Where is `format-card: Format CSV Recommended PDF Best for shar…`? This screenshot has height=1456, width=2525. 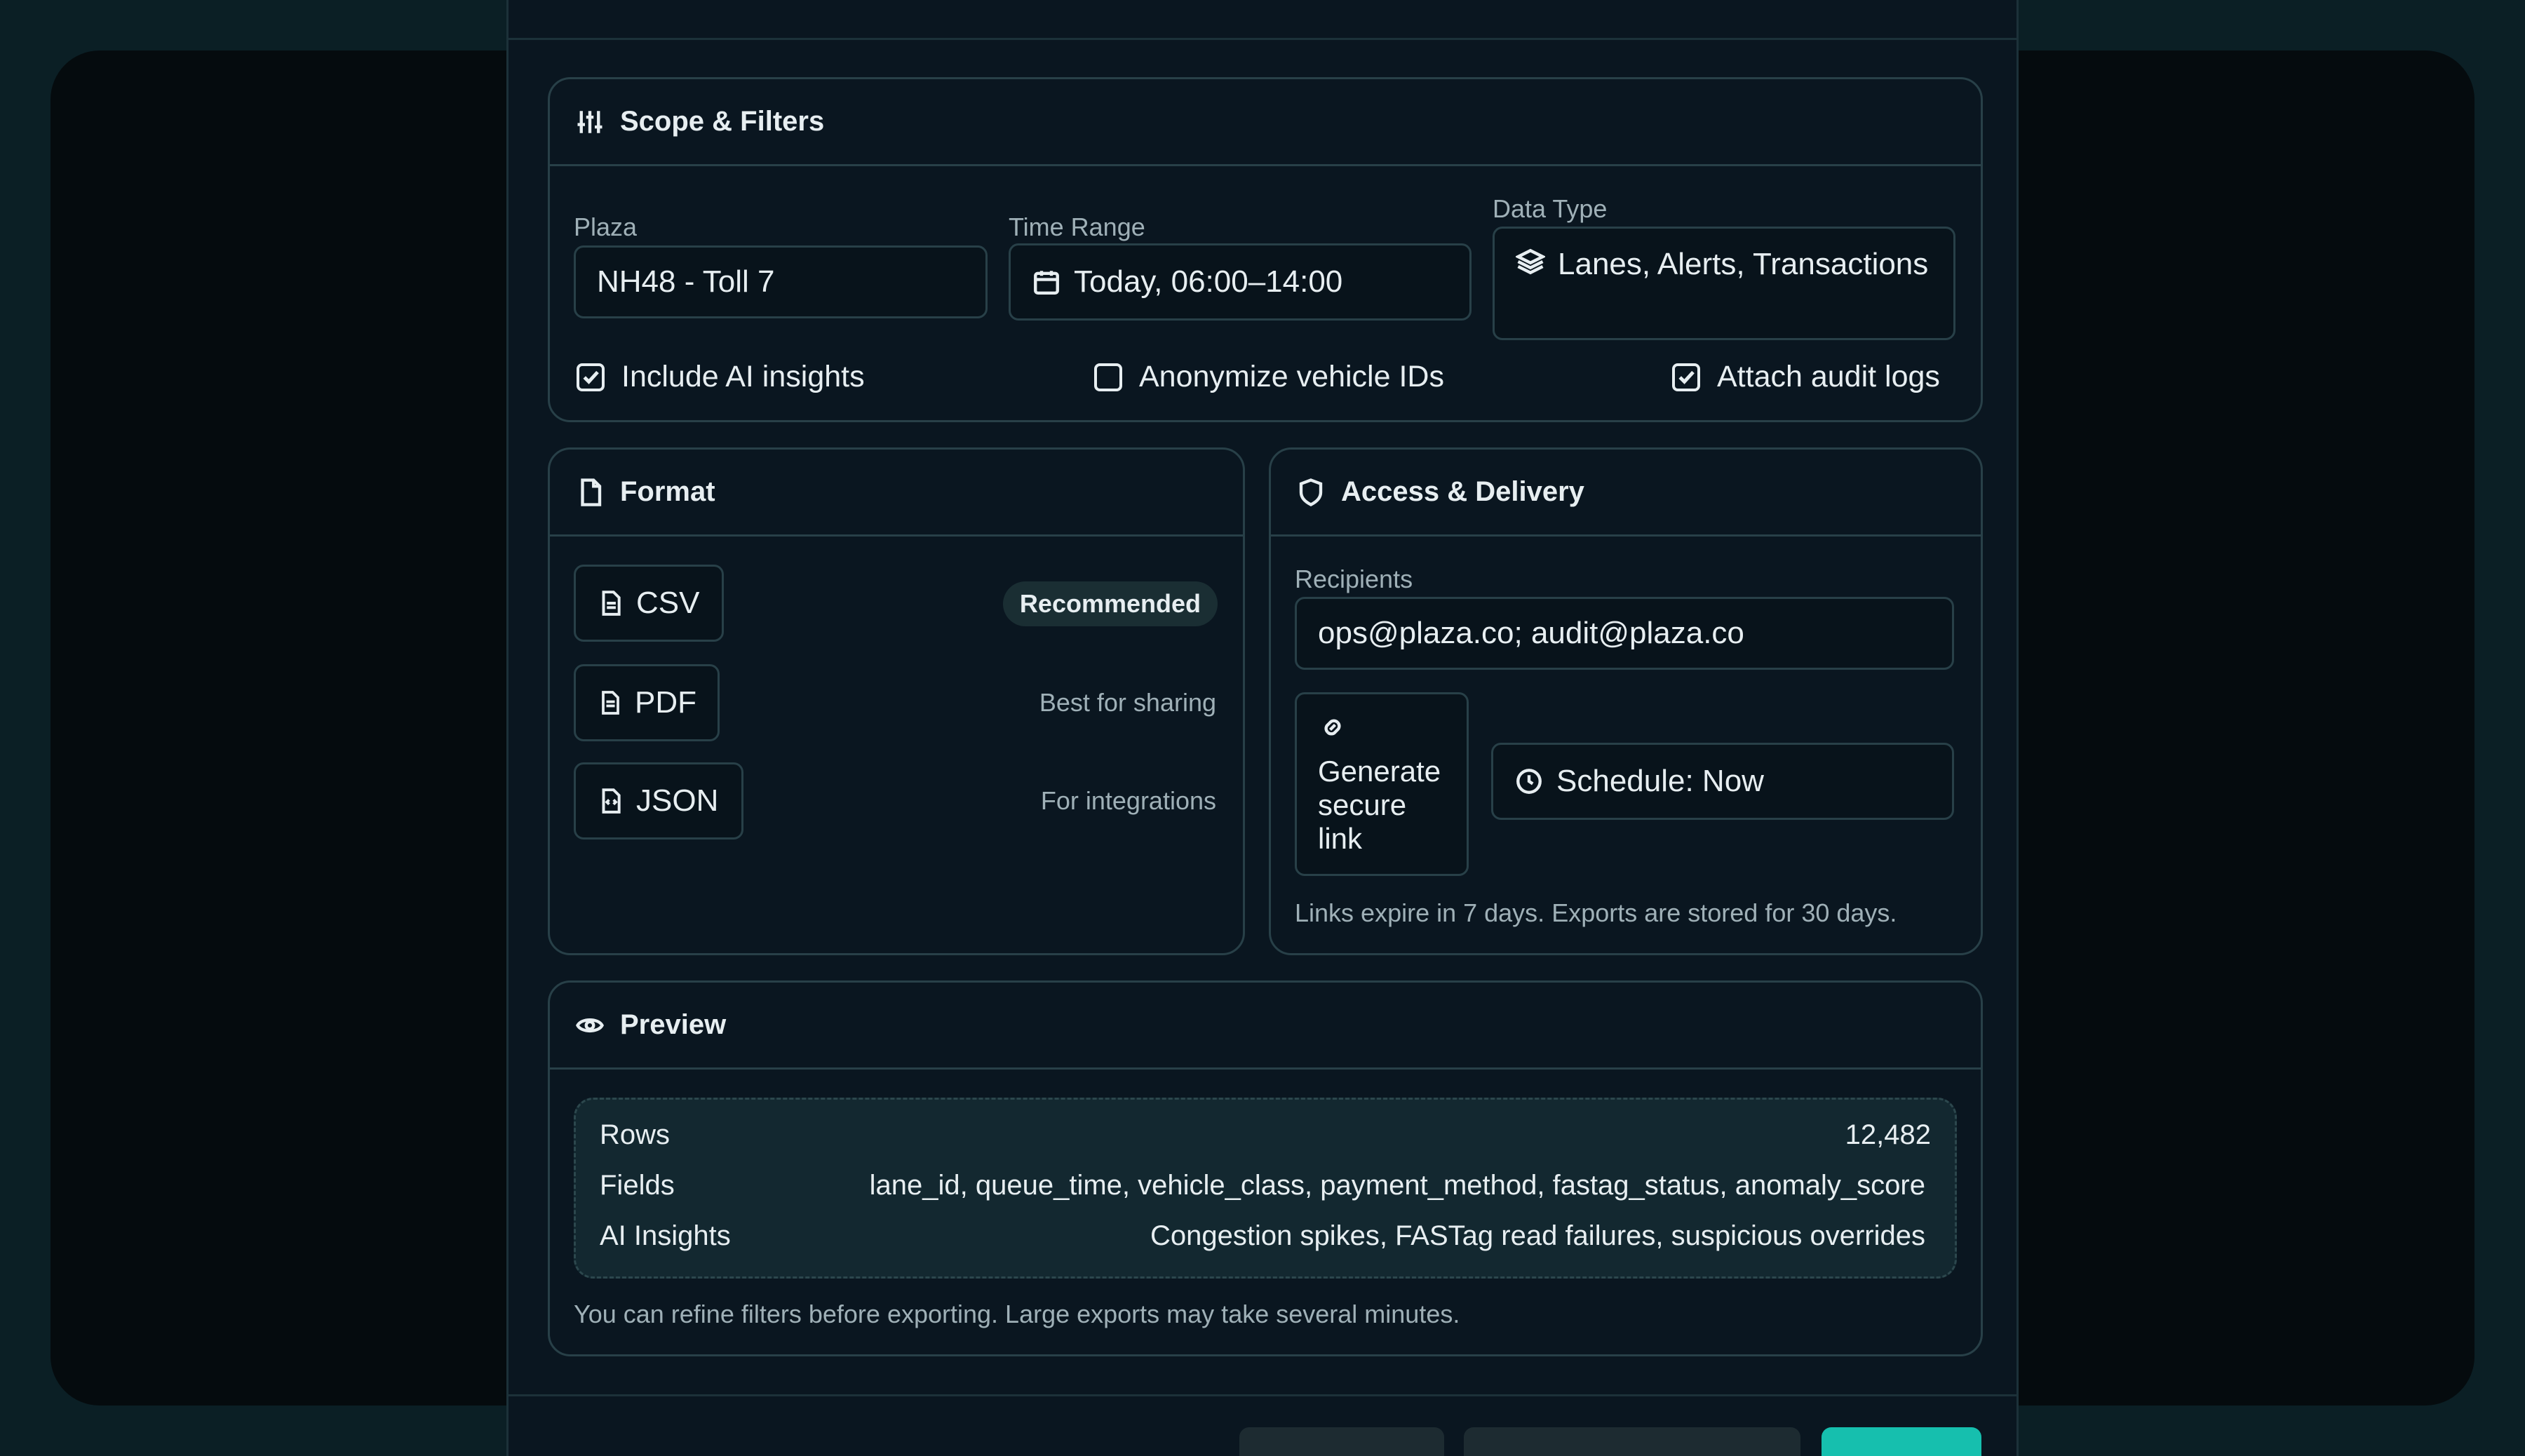 format-card: Format CSV Recommended PDF Best for shar… is located at coordinates (896, 701).